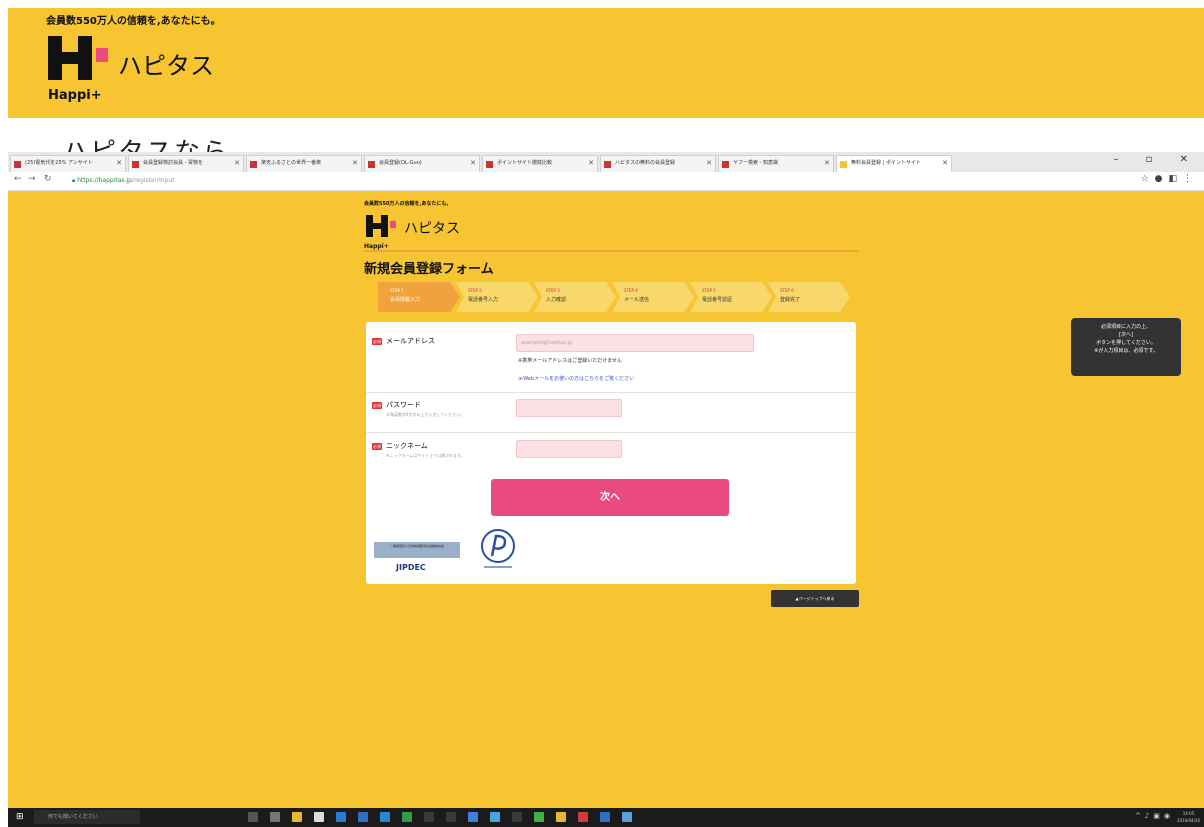 This screenshot has width=1204, height=827. I want to click on tab-label: ハピタスの無料の会員登録, so click(645, 163).